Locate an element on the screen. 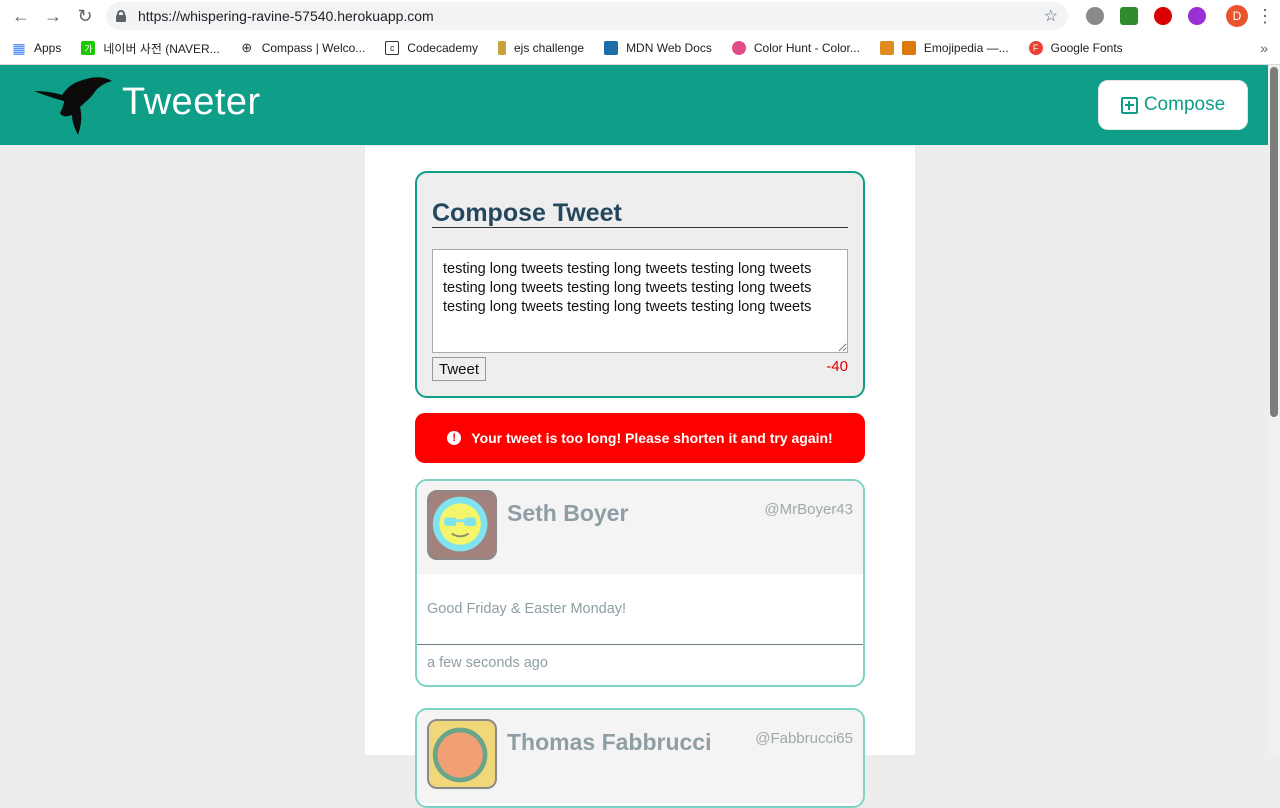  compose-divider is located at coordinates (640, 227).